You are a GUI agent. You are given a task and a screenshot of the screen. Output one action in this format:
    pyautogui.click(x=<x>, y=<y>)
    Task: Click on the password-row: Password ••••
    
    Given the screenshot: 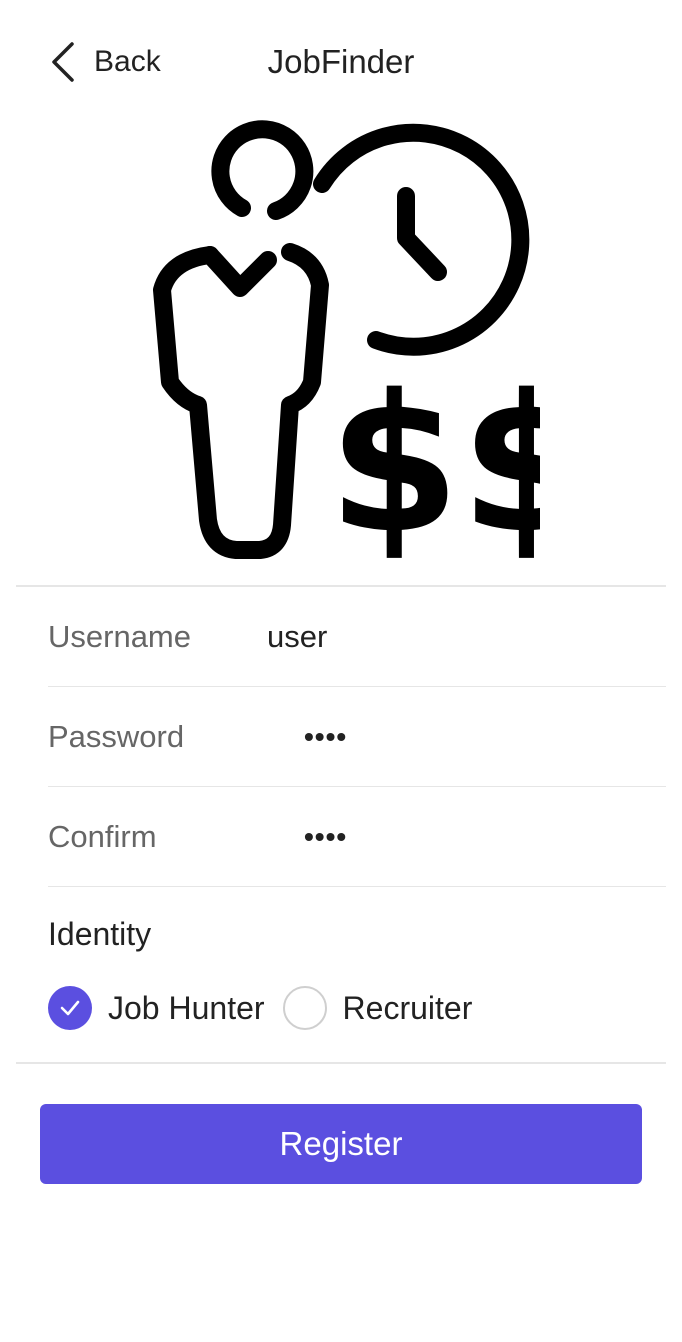 What is the action you would take?
    pyautogui.click(x=357, y=737)
    